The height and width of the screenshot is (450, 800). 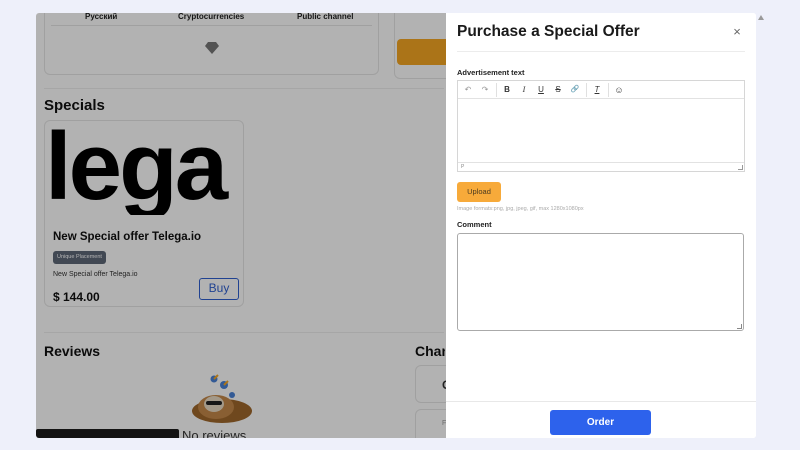 What do you see at coordinates (601, 131) in the screenshot?
I see `ad-text-input` at bounding box center [601, 131].